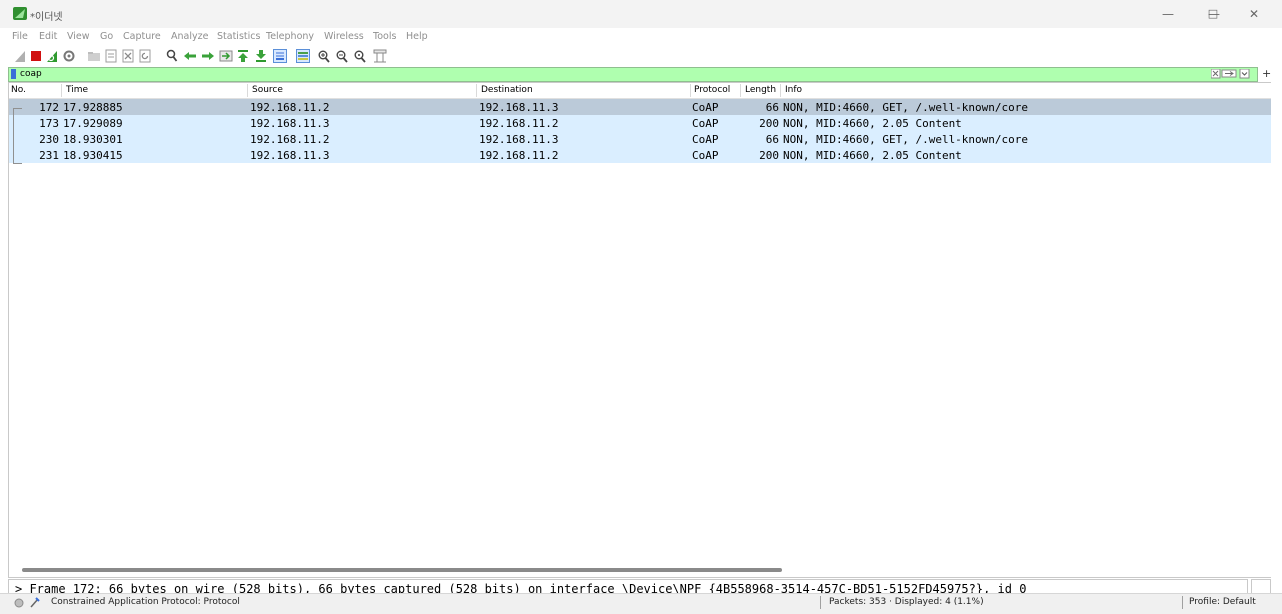 Image resolution: width=1282 pixels, height=614 pixels. What do you see at coordinates (77, 90) in the screenshot?
I see `column-time: Time` at bounding box center [77, 90].